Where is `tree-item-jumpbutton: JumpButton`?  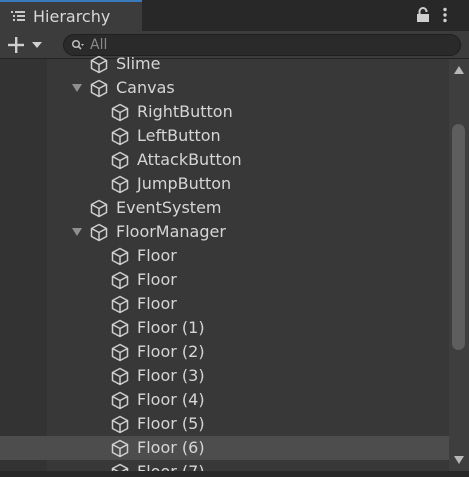
tree-item-jumpbutton: JumpButton is located at coordinates (224, 184).